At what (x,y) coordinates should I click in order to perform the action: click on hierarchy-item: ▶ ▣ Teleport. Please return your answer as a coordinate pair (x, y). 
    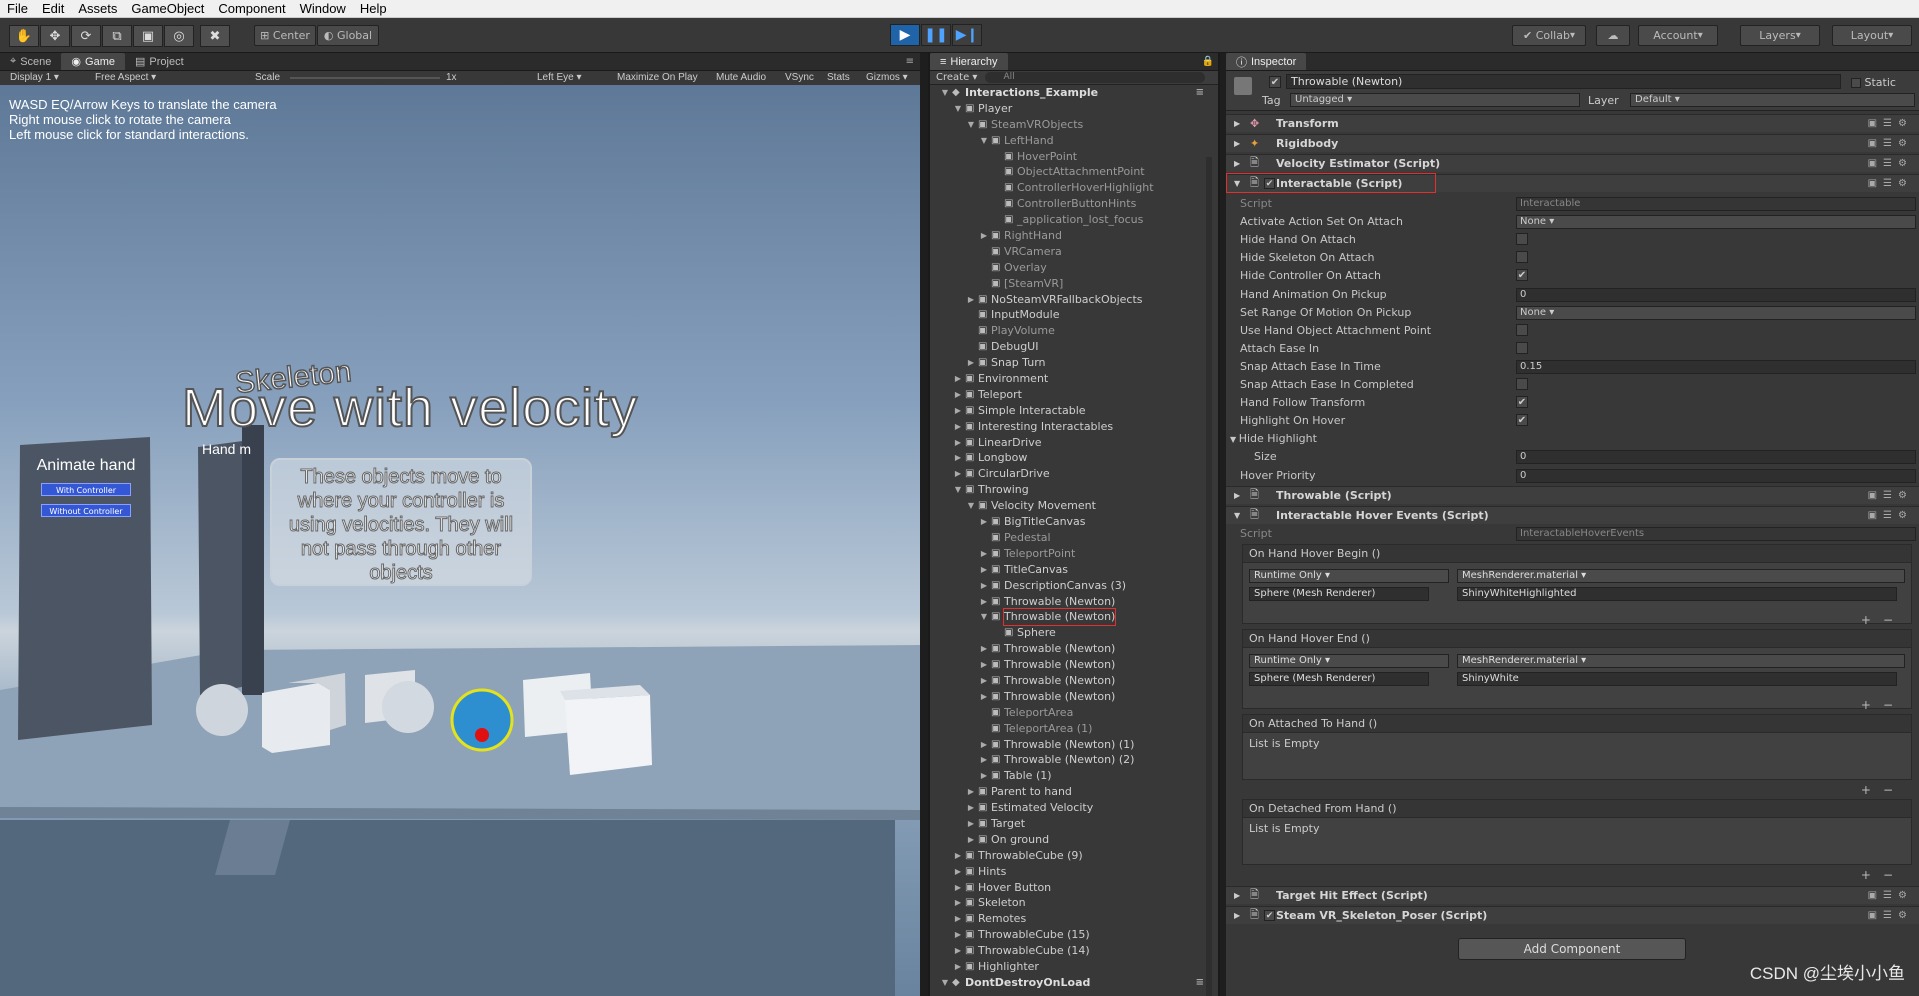
    Looking at the image, I should click on (1074, 395).